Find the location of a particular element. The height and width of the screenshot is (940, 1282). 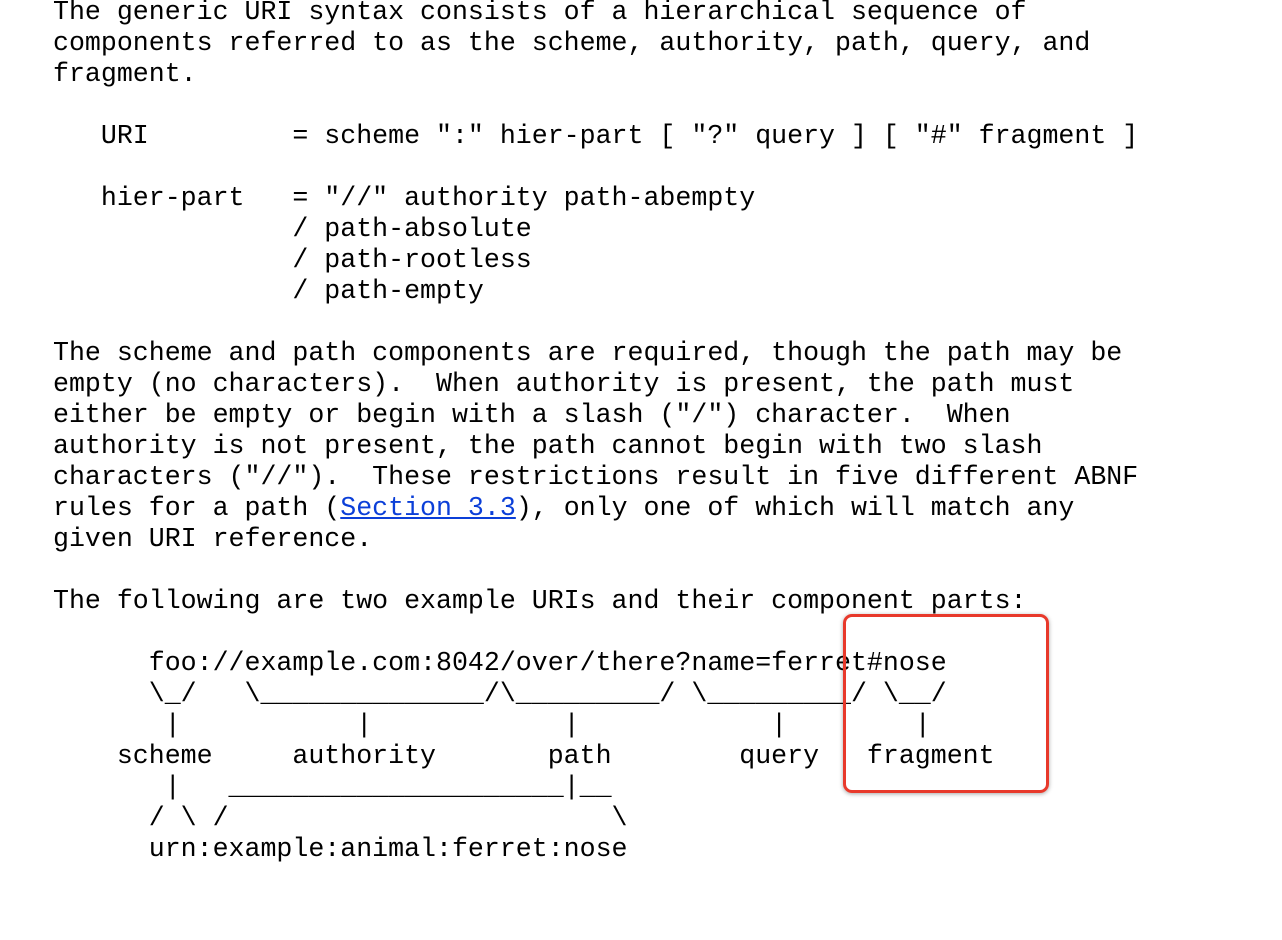

text-segment: ), only one of which will match any is located at coordinates (795, 508).